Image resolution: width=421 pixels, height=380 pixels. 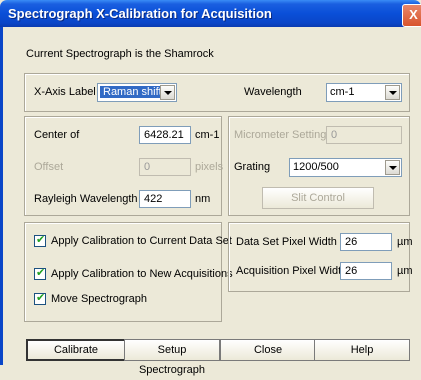 I want to click on center-input: 6428.21, so click(x=165, y=135).